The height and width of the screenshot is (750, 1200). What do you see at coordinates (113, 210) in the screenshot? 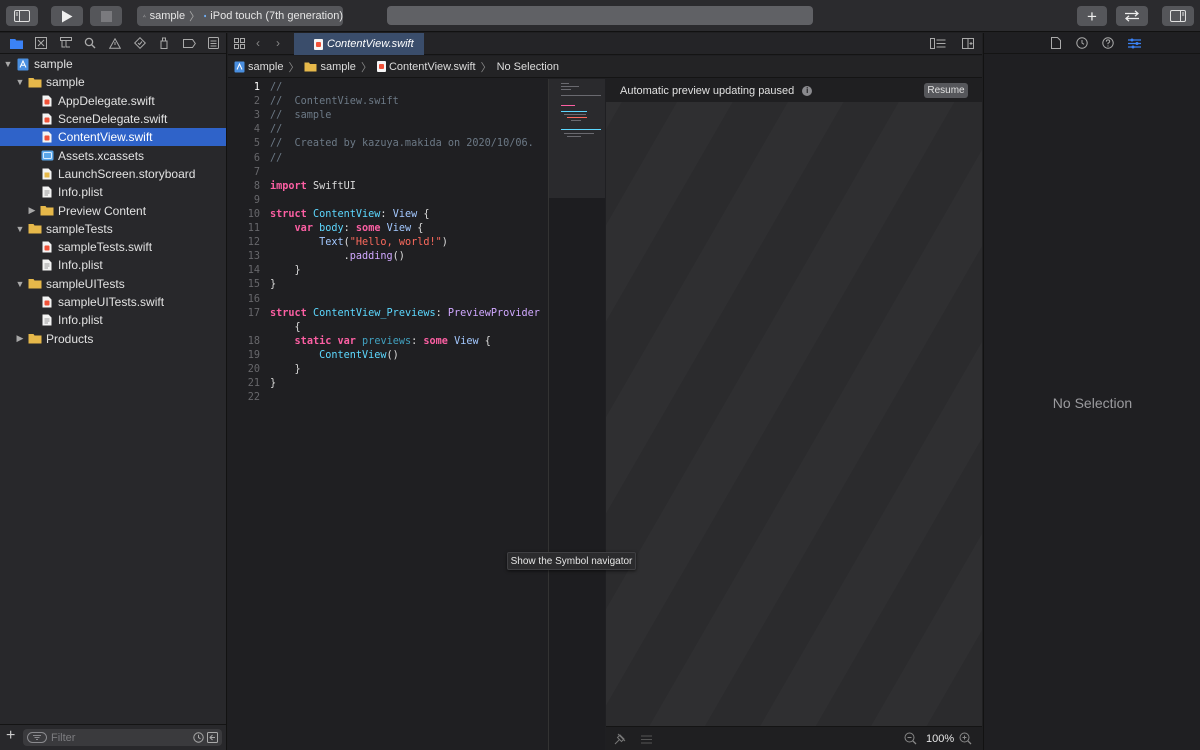
I see `tree-row-preview-content: ▶ Preview Content` at bounding box center [113, 210].